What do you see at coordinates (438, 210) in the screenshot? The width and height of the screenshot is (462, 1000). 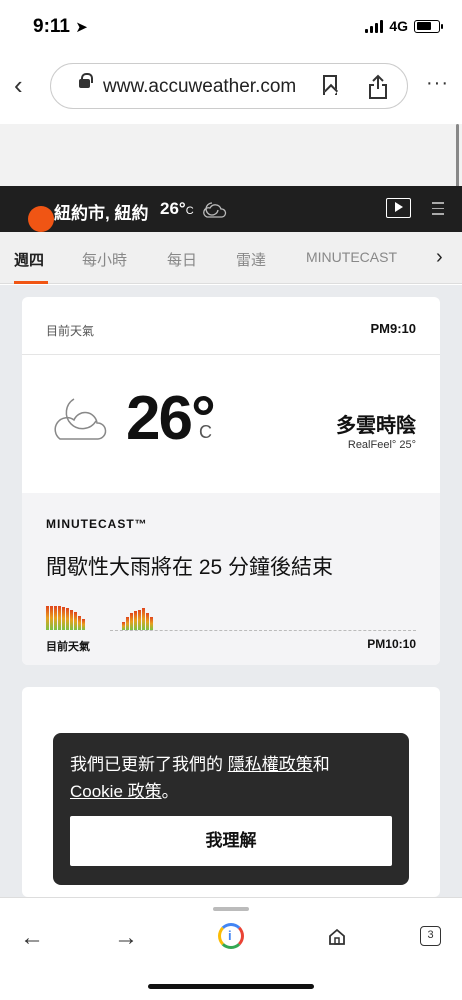 I see `menu-icon` at bounding box center [438, 210].